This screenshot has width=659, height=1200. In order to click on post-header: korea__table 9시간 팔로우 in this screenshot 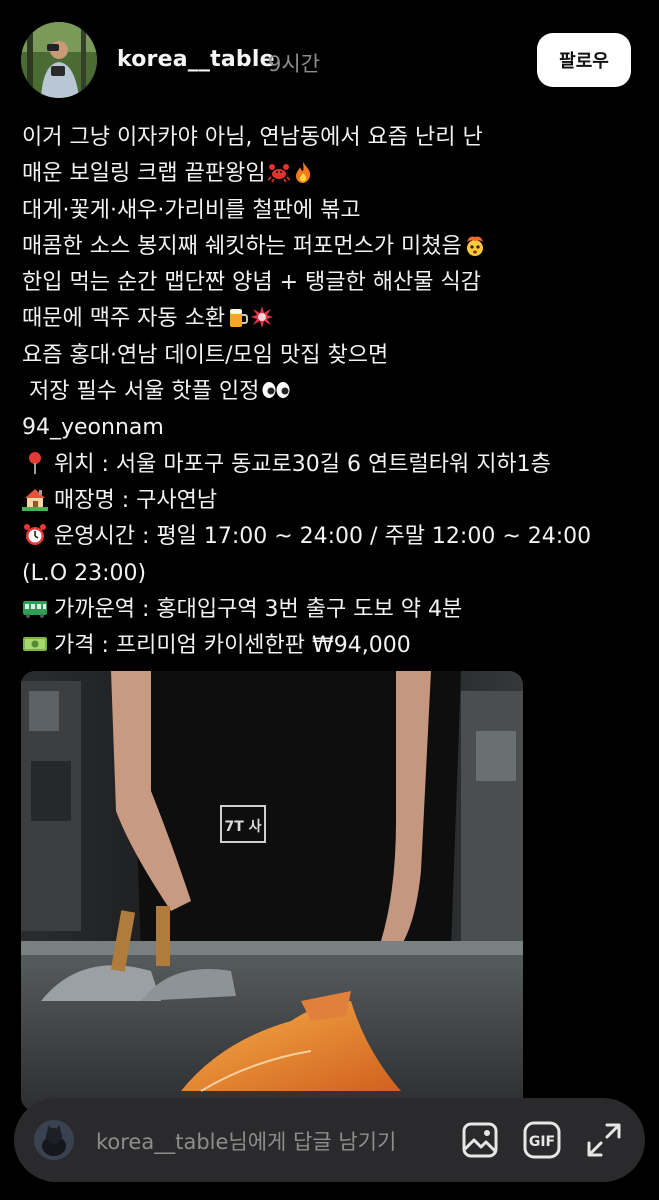, I will do `click(329, 60)`.